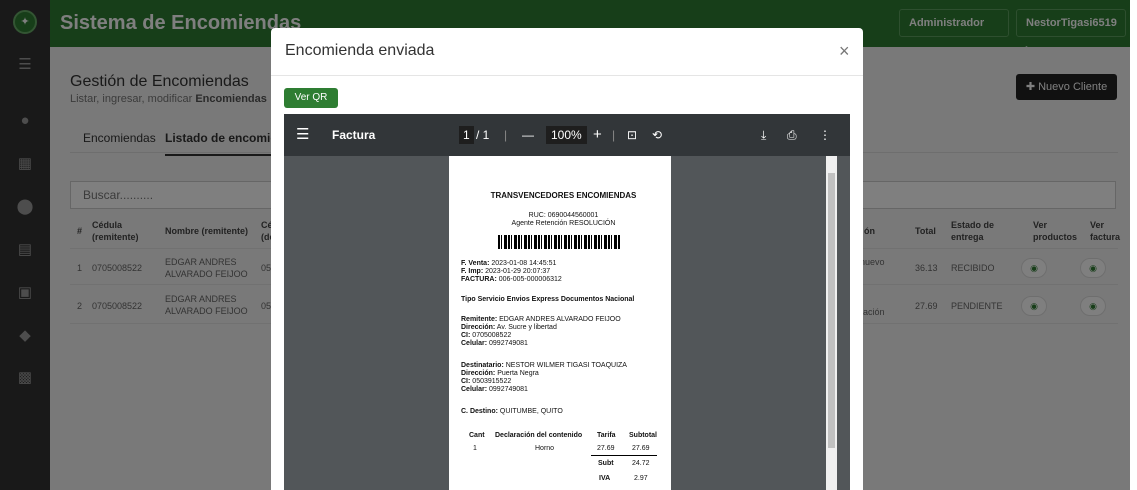 The image size is (1137, 490). Describe the element at coordinates (360, 50) in the screenshot. I see `modal-title: Encomienda enviada` at that location.